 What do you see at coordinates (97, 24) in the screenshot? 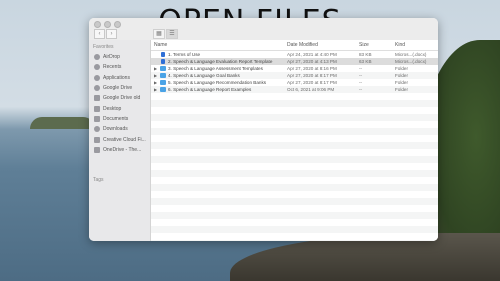
I see `close-window-button` at bounding box center [97, 24].